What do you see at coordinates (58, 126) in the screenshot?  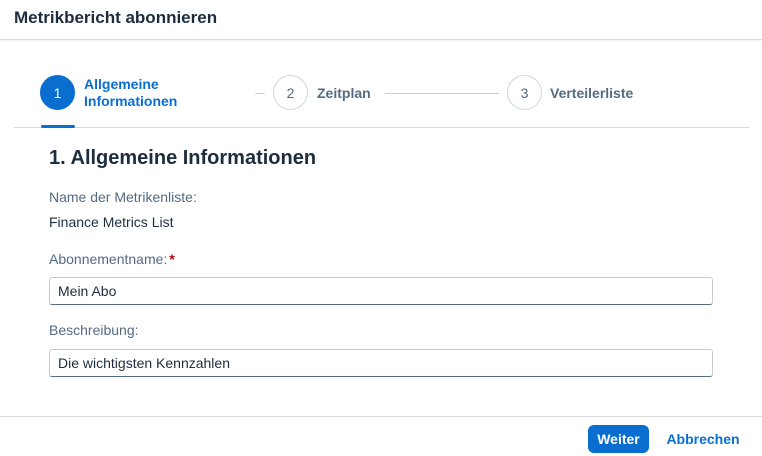 I see `active-step-indicator` at bounding box center [58, 126].